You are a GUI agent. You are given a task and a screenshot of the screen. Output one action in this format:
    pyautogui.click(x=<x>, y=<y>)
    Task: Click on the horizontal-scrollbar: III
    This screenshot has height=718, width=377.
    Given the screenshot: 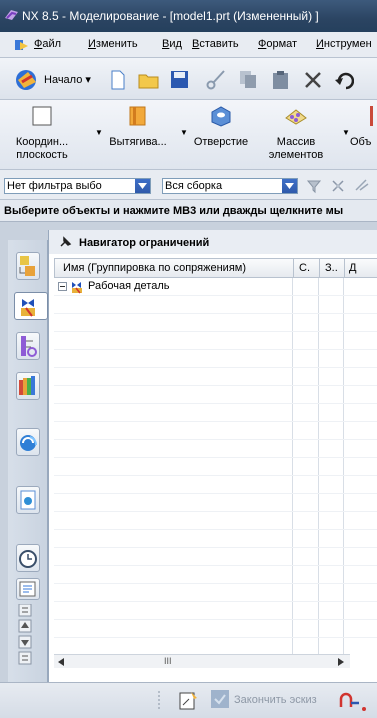 What is the action you would take?
    pyautogui.click(x=202, y=661)
    